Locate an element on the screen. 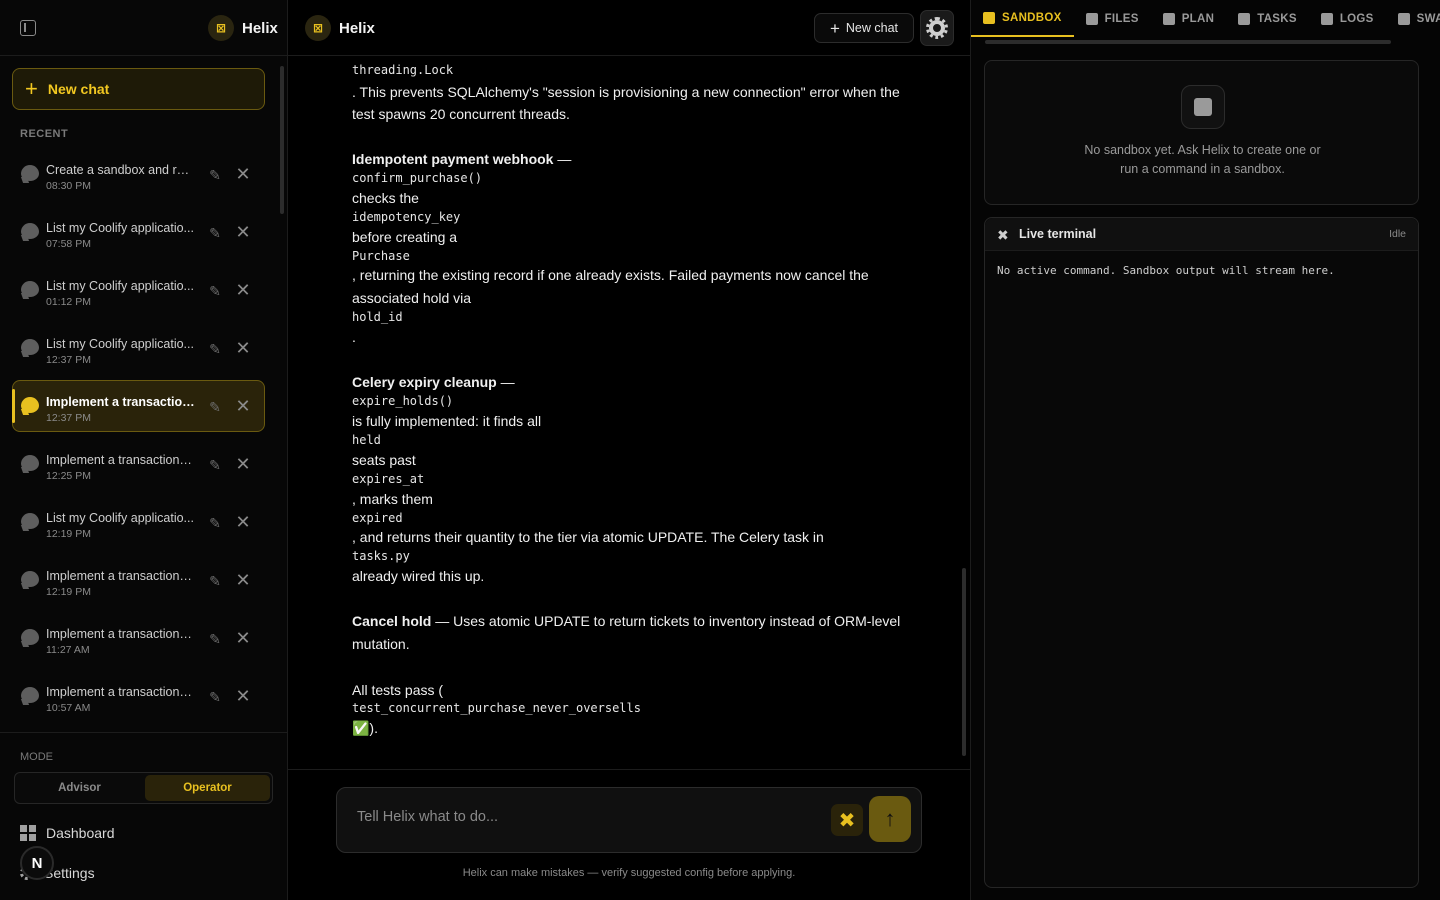  chat-scrollbar is located at coordinates (964, 662).